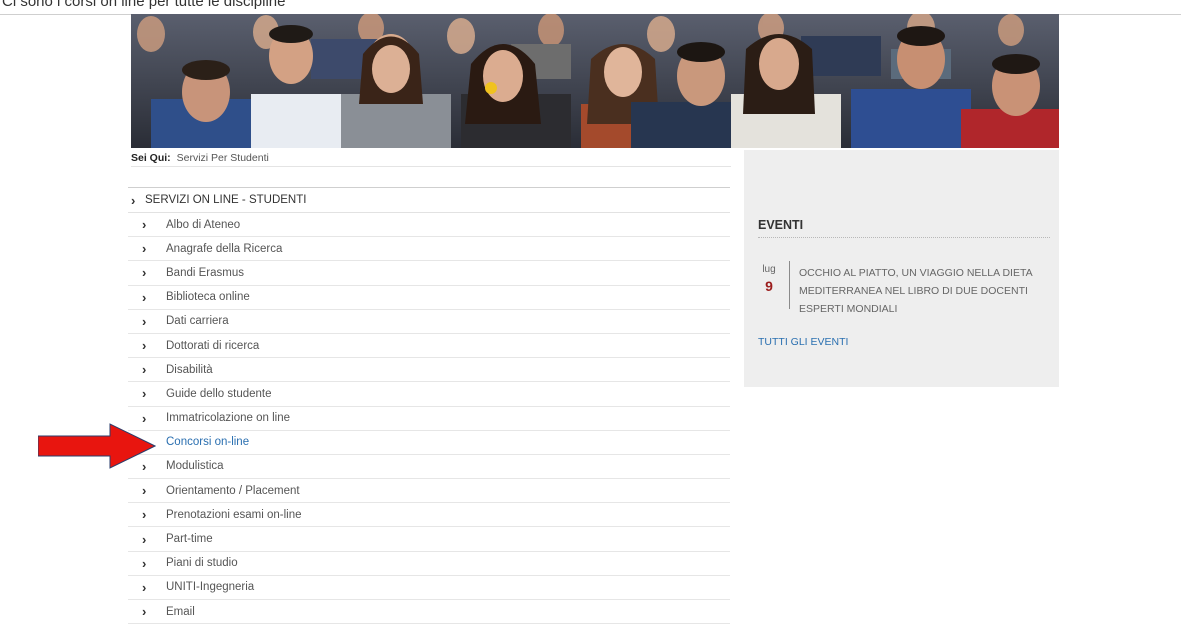  What do you see at coordinates (789, 285) in the screenshot?
I see `event-divider` at bounding box center [789, 285].